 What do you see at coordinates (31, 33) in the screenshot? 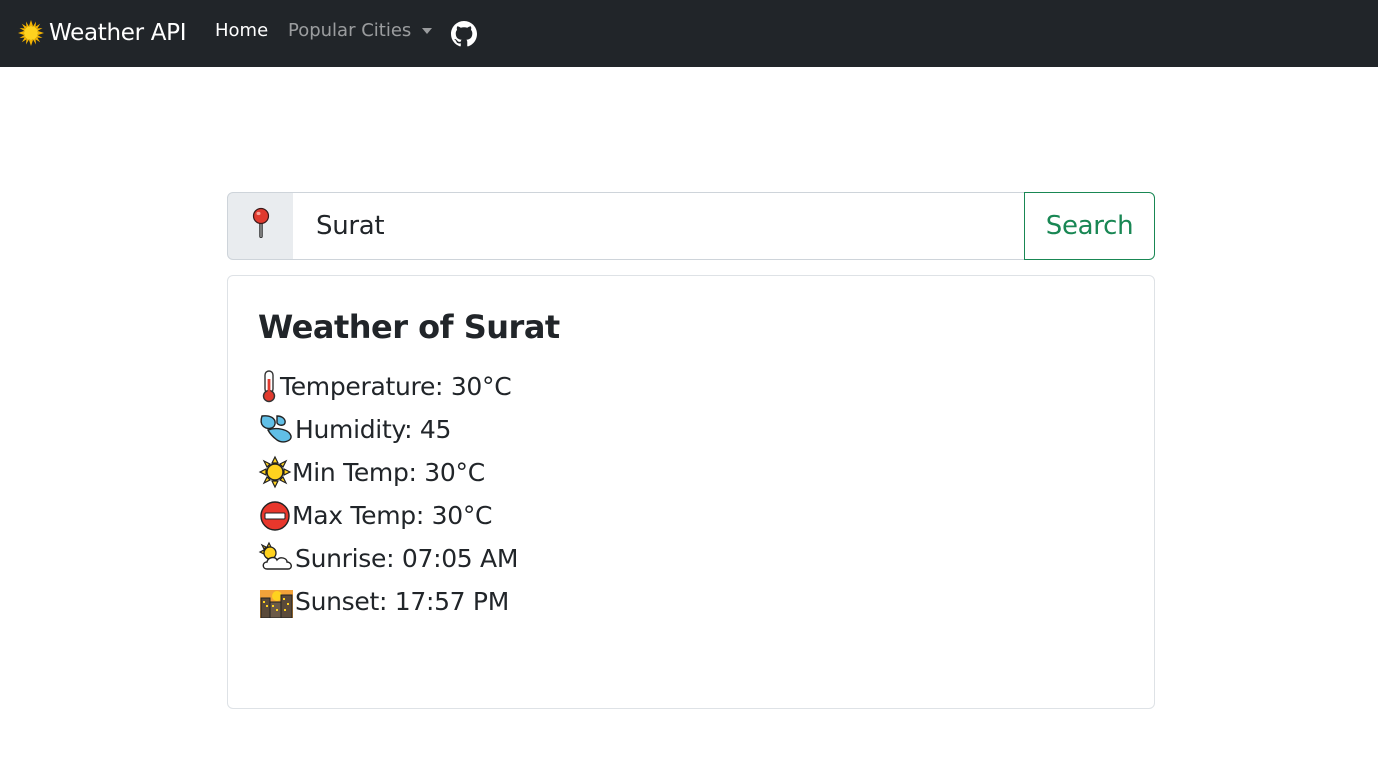
I see `sun-icon` at bounding box center [31, 33].